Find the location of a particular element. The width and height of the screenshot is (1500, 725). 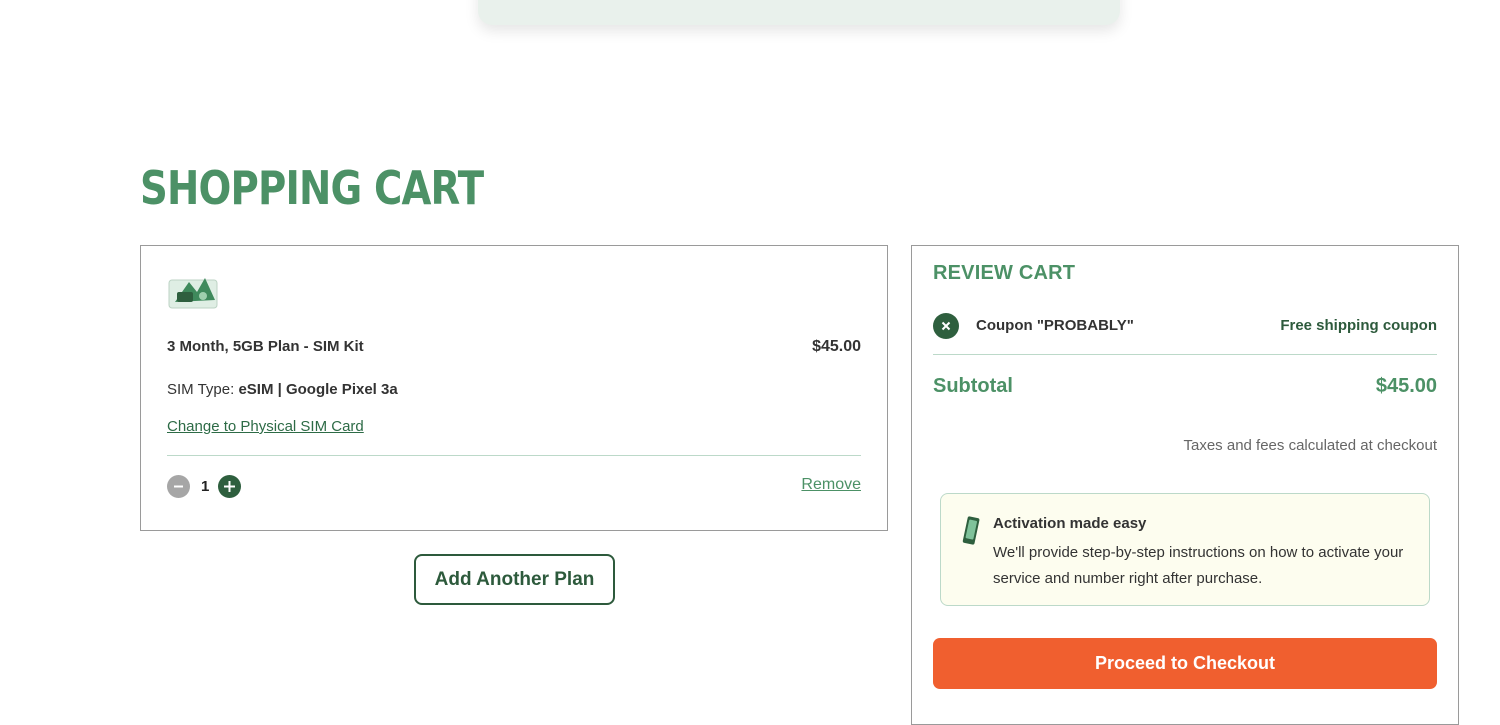

sim-type: SIM Type: eSIM | Google Pixel 3a is located at coordinates (282, 389).